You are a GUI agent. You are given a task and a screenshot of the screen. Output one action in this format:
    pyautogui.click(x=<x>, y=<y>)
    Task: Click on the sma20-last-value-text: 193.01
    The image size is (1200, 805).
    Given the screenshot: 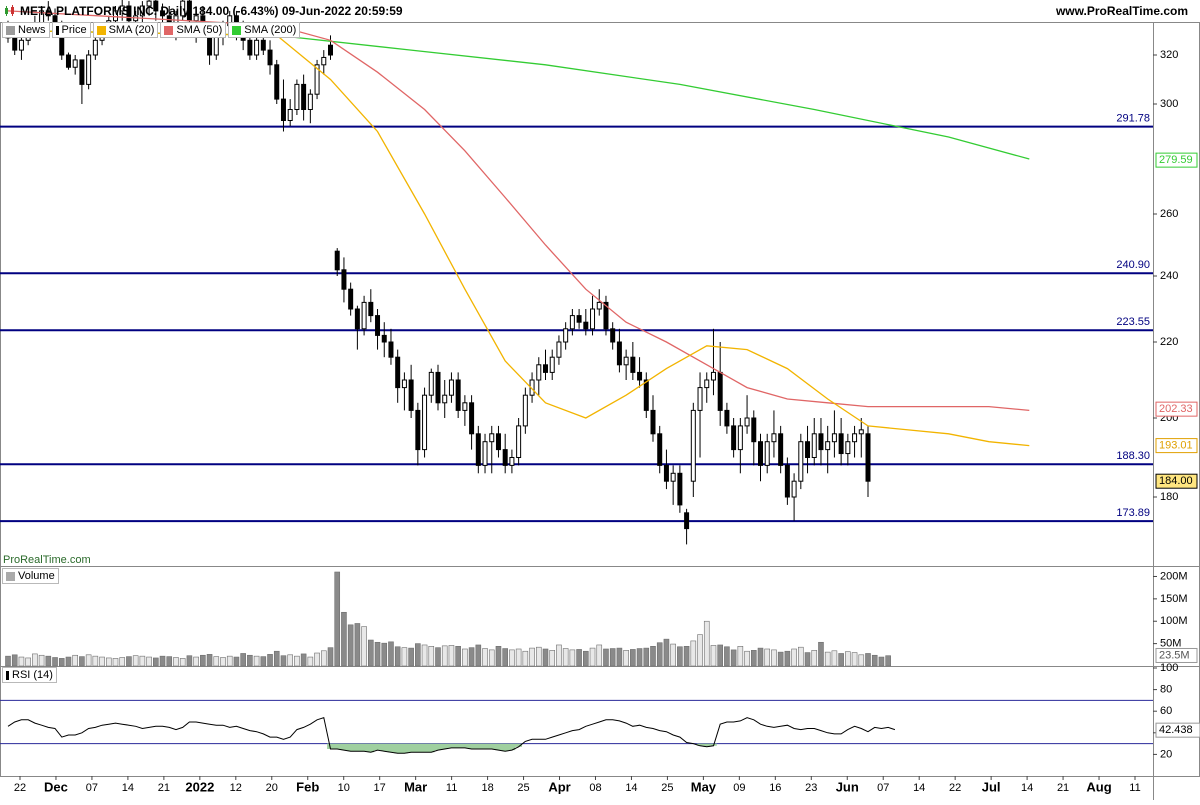 What is the action you would take?
    pyautogui.click(x=1176, y=446)
    